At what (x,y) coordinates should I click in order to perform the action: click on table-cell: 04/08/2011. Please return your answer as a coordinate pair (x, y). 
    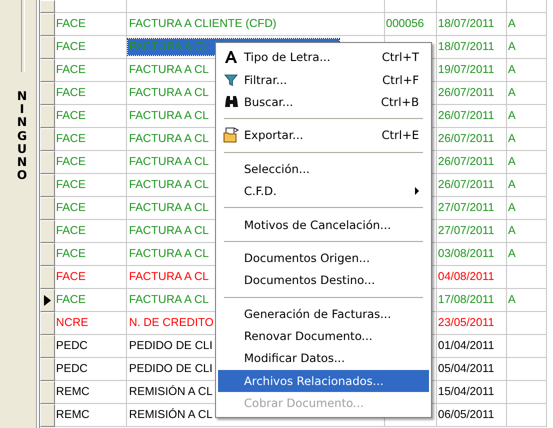
    Looking at the image, I should click on (472, 277).